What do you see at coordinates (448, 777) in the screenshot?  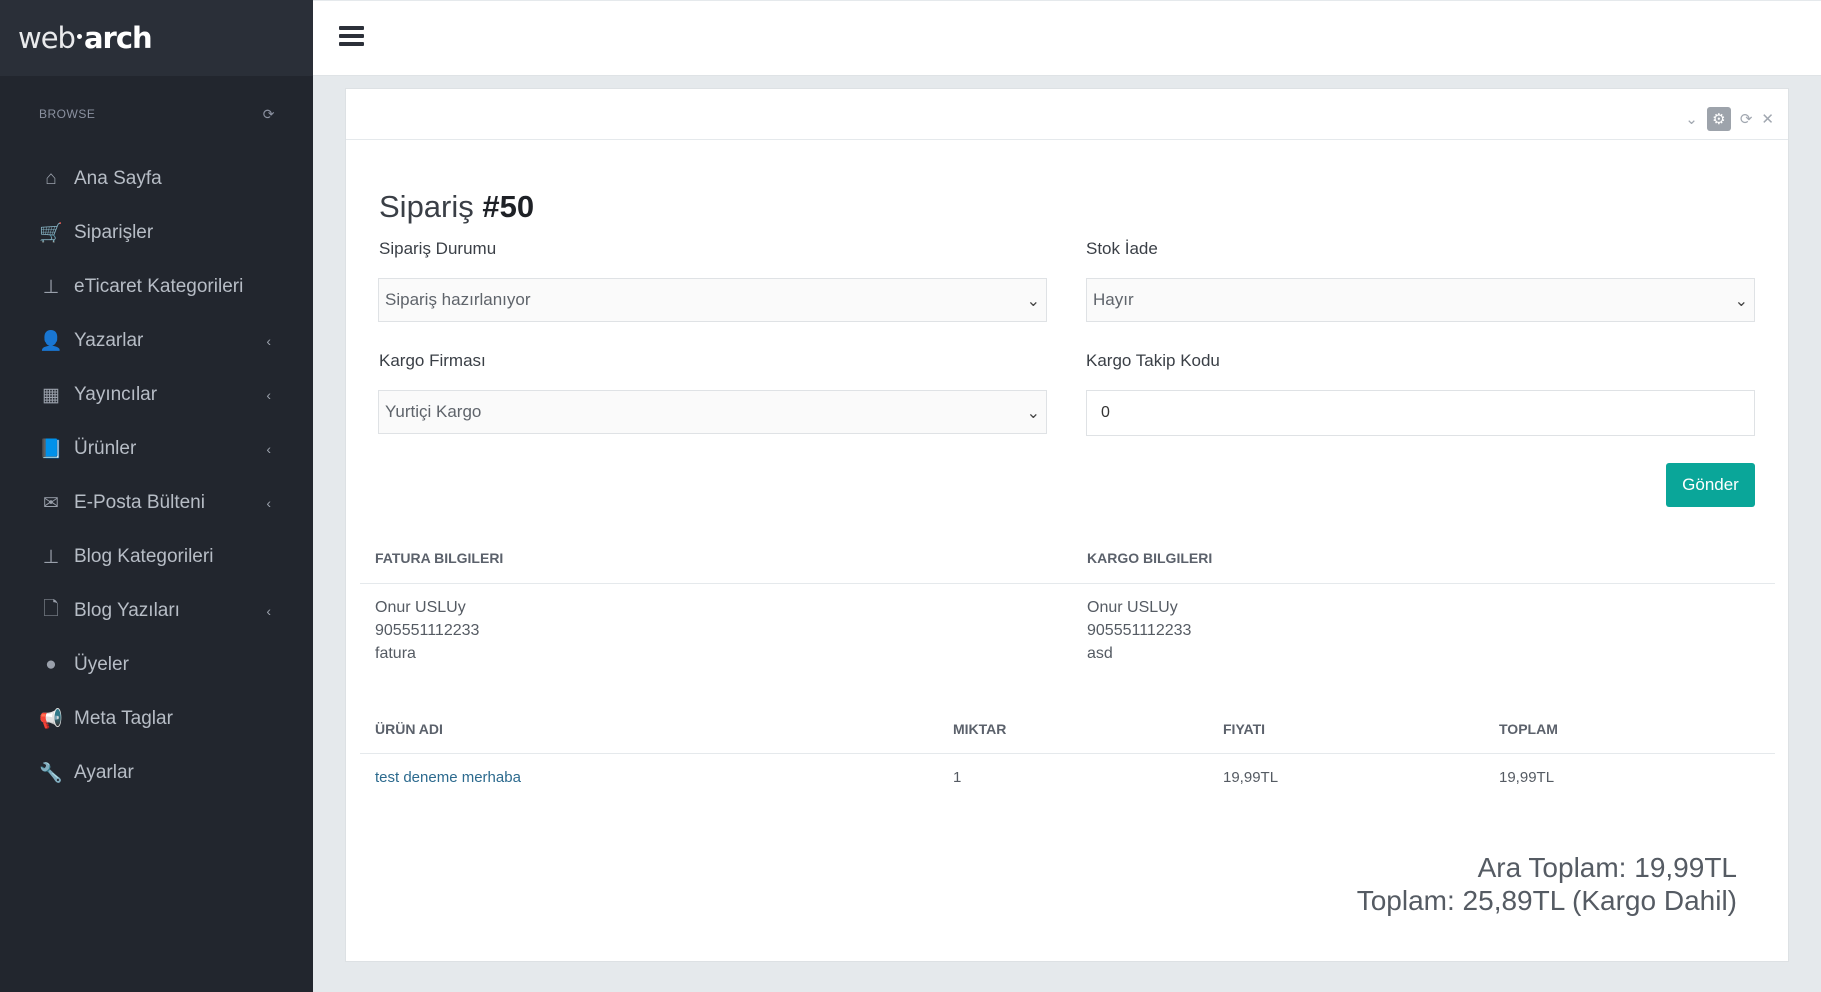 I see `product-link: test deneme merhaba` at bounding box center [448, 777].